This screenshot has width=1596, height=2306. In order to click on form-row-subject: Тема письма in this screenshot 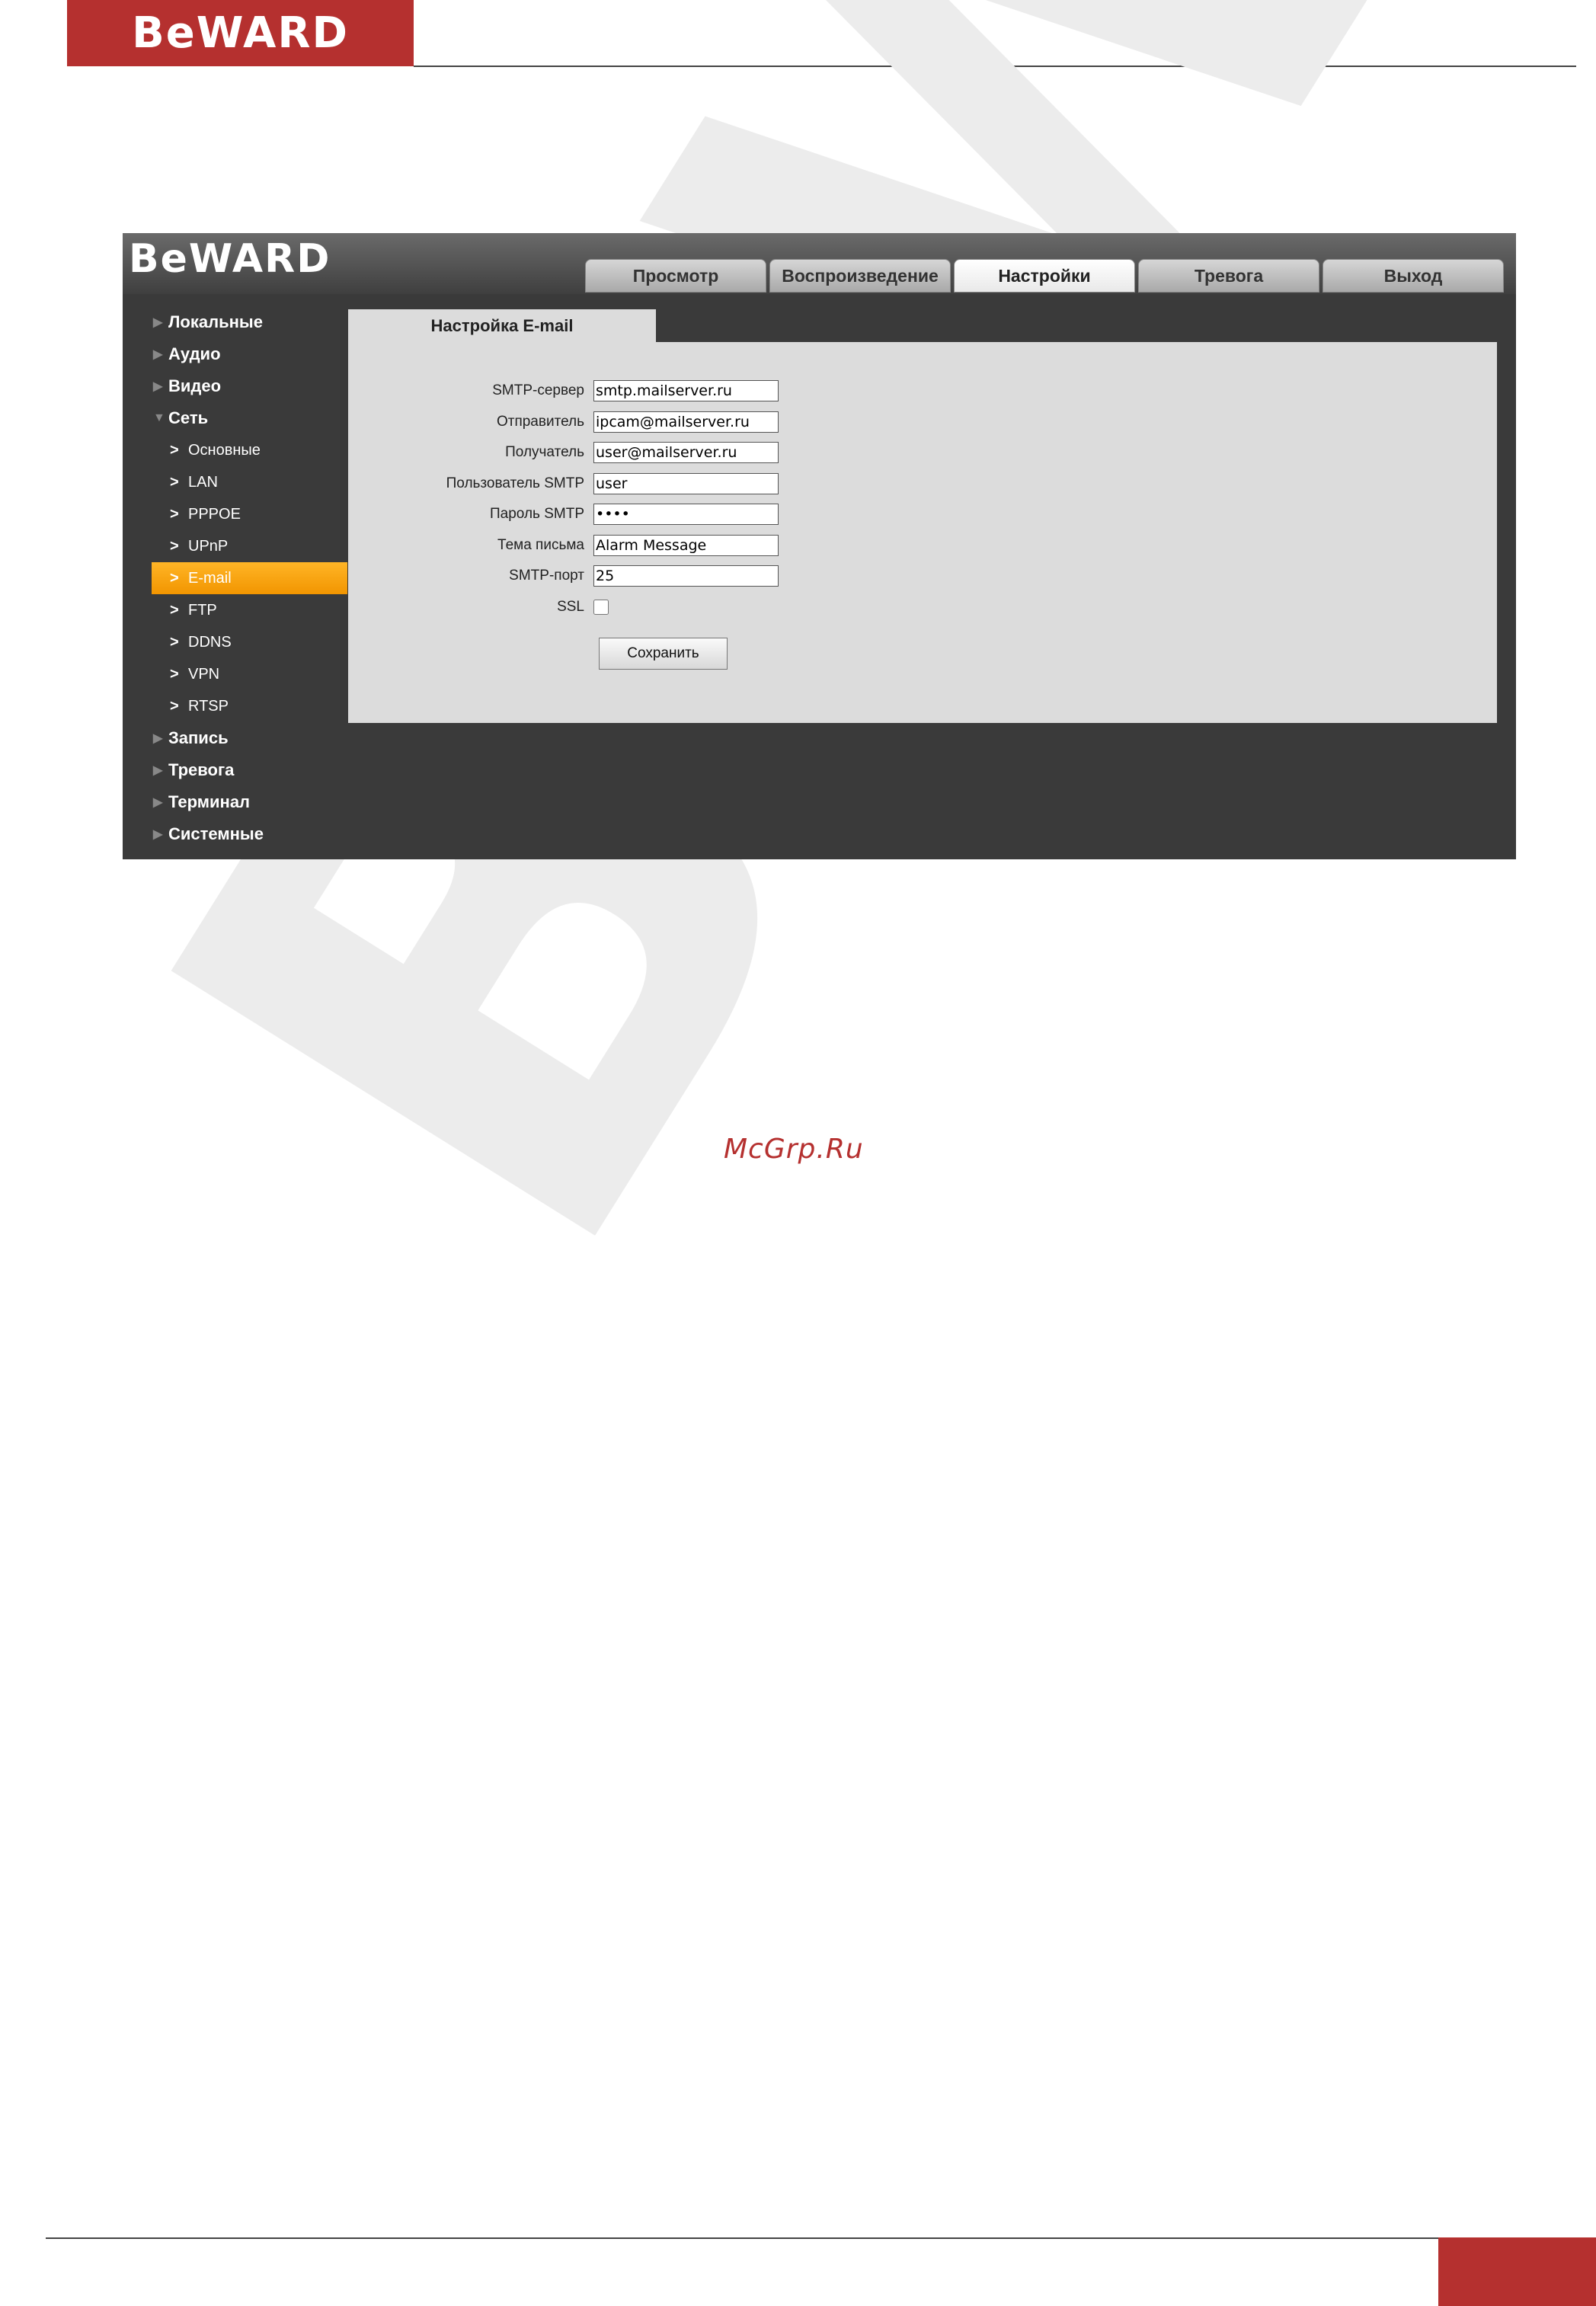, I will do `click(563, 545)`.